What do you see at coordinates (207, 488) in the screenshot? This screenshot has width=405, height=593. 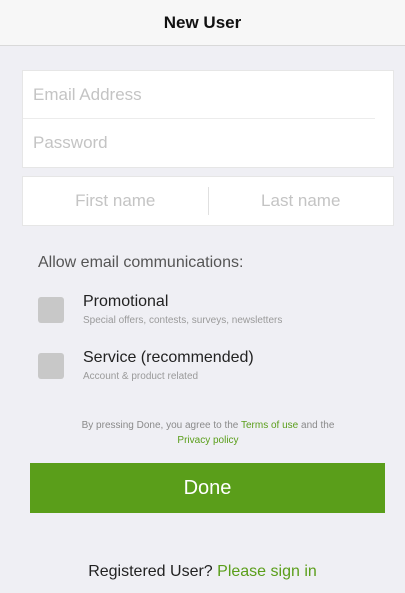 I see `done-button: Done` at bounding box center [207, 488].